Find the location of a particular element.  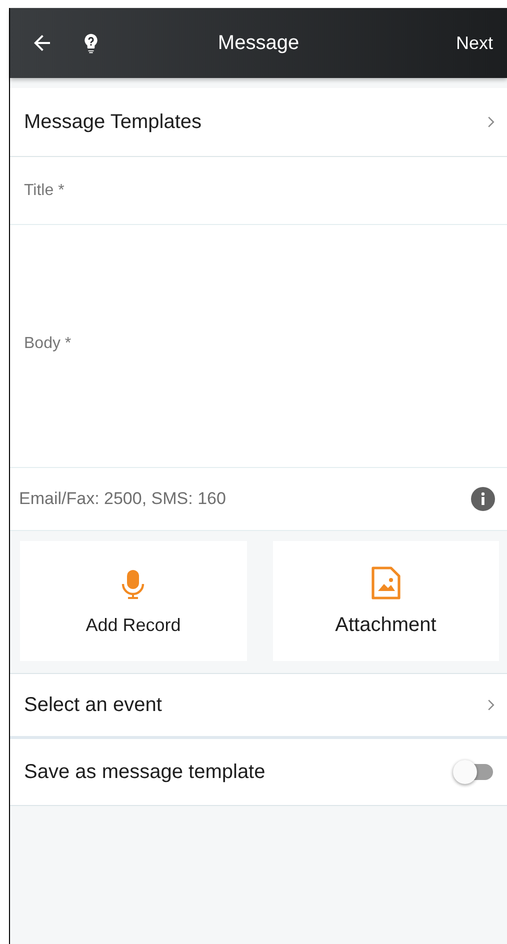

row-label: Select an event is located at coordinates (93, 705).